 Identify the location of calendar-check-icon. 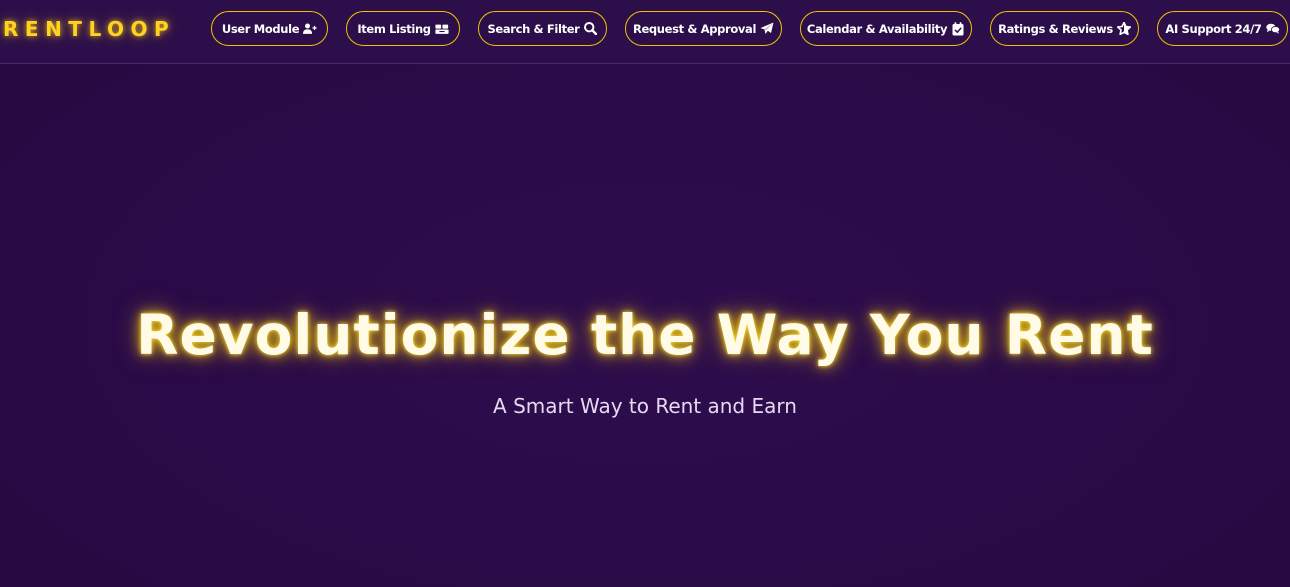
(958, 28).